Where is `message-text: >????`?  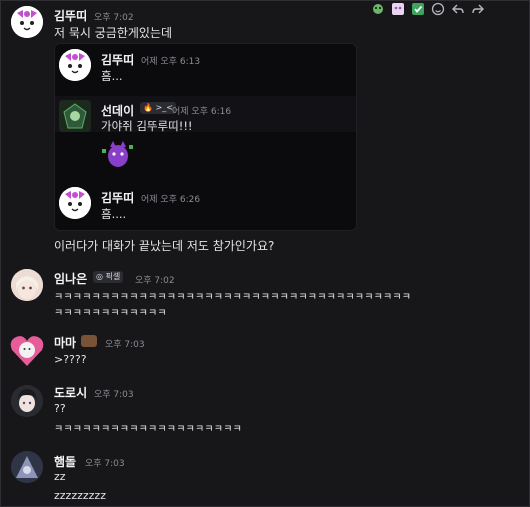 message-text: >???? is located at coordinates (70, 359).